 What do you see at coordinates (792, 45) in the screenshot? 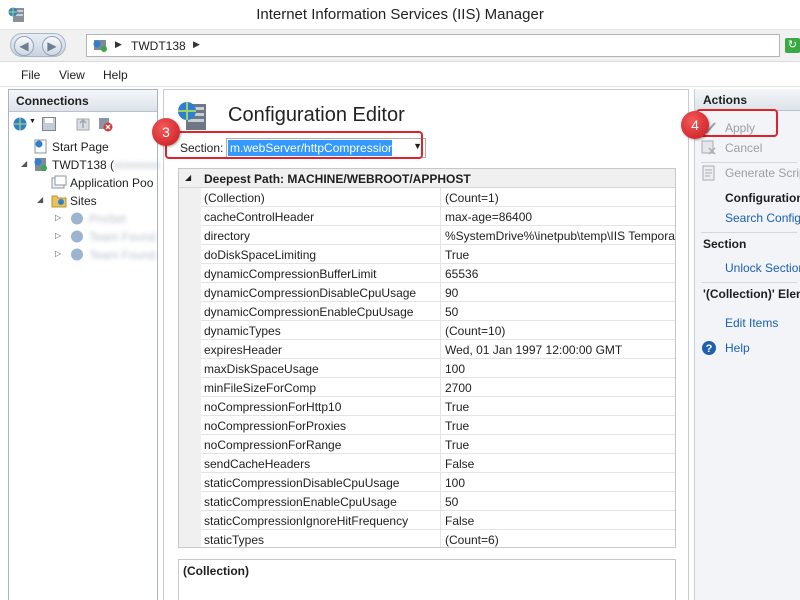
I see `refresh-icon: ↻` at bounding box center [792, 45].